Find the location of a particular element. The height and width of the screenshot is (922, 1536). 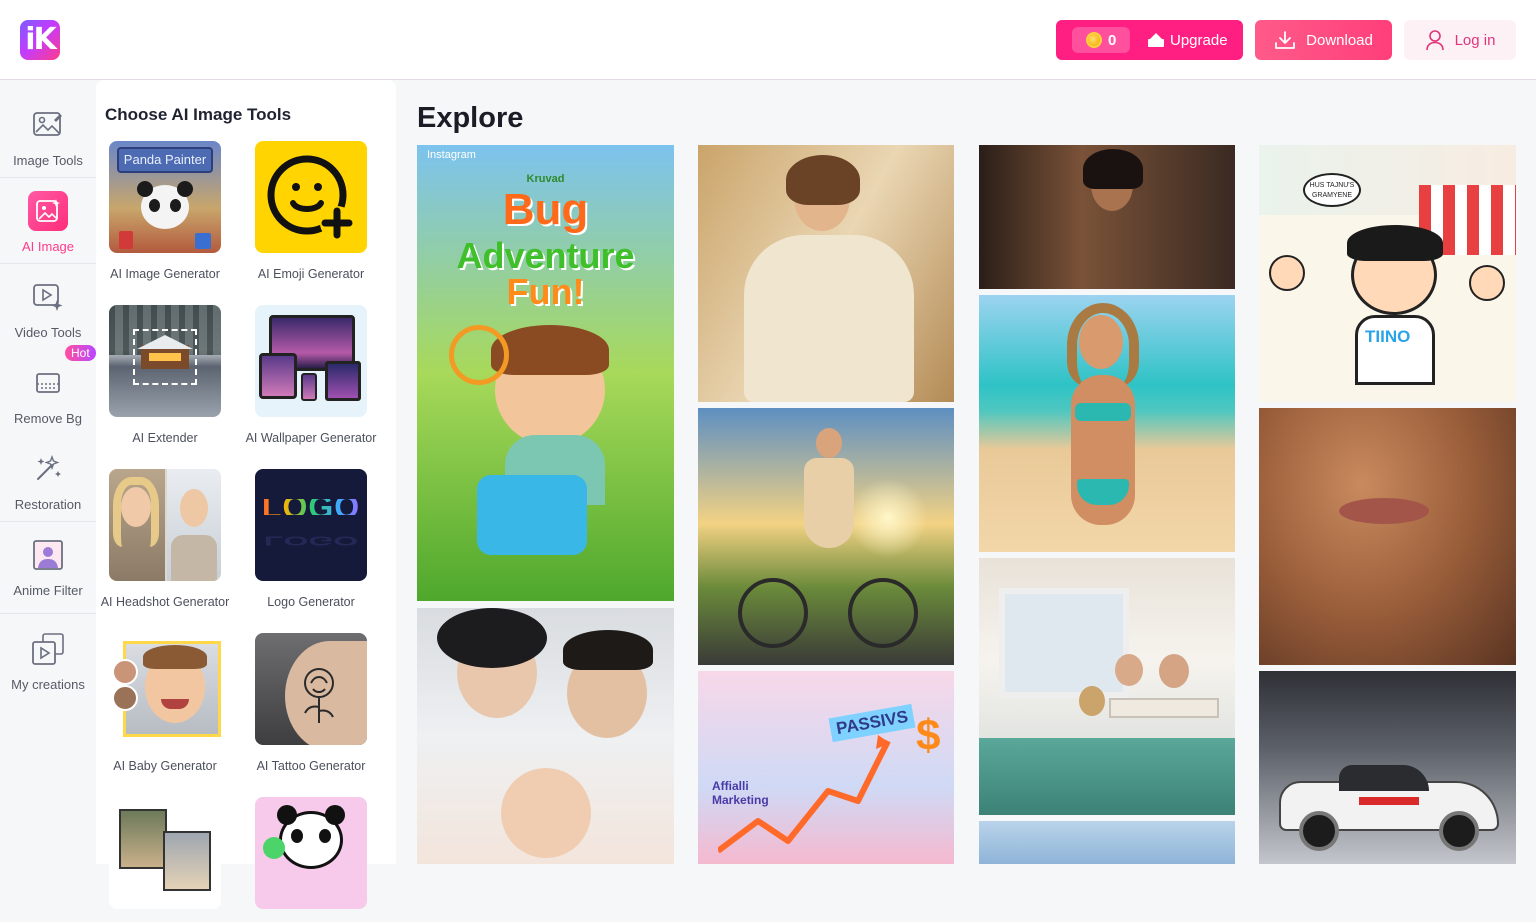

tool-photo-collage is located at coordinates (165, 859).